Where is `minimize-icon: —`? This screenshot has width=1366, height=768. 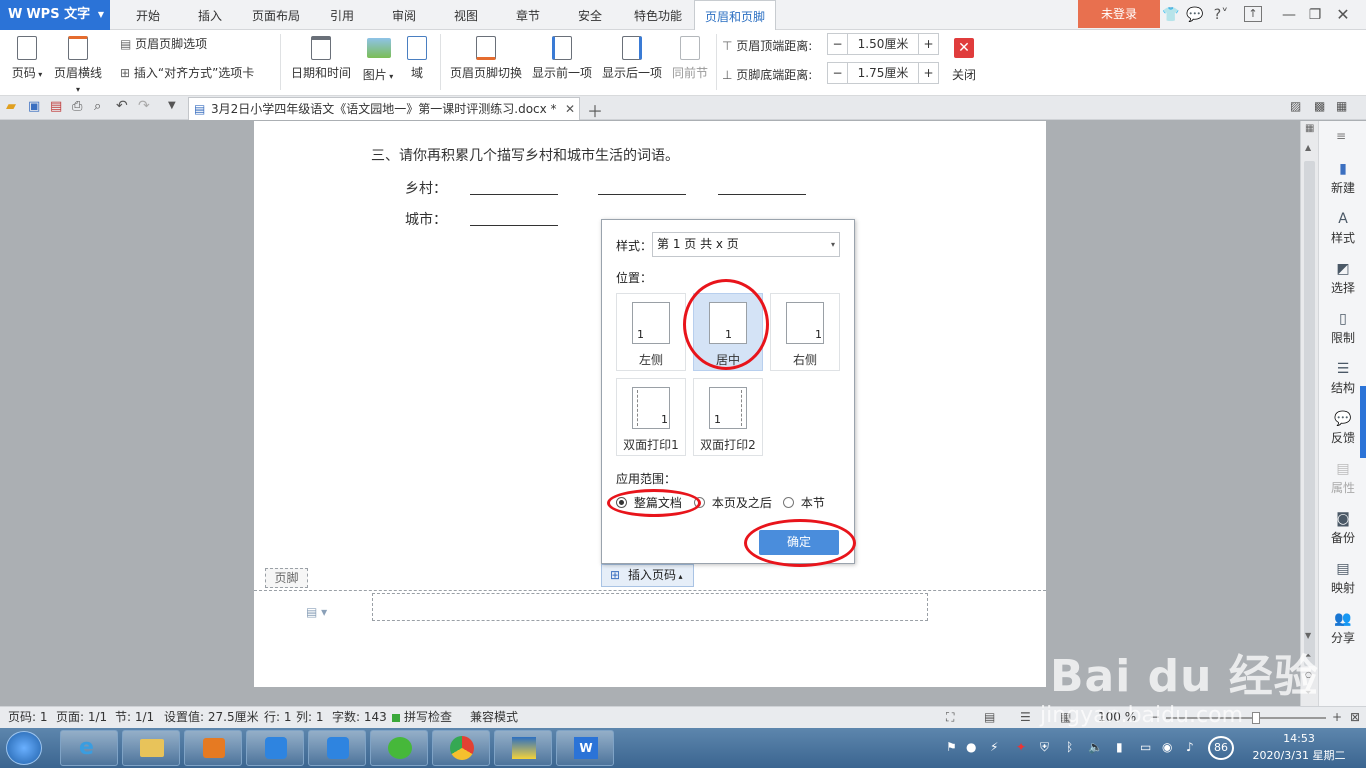
minimize-icon: — is located at coordinates (1289, 15).